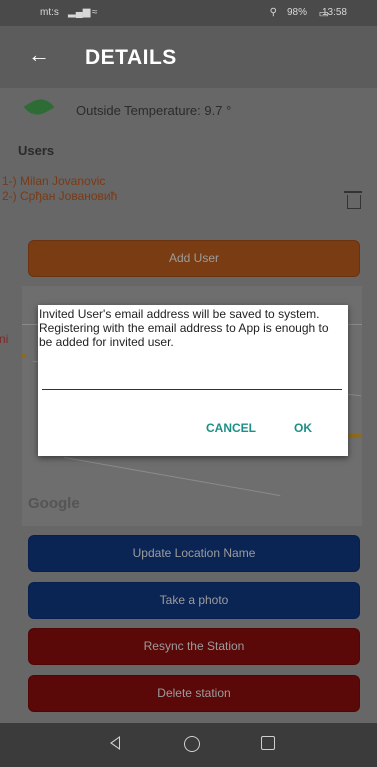  Describe the element at coordinates (39, 55) in the screenshot. I see `arrow-left-icon: ←` at that location.